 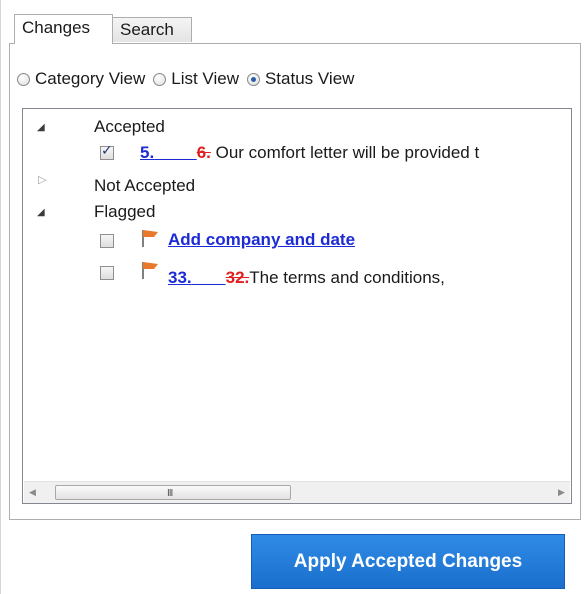 I want to click on expand-right-icon: ▷, so click(x=42, y=179).